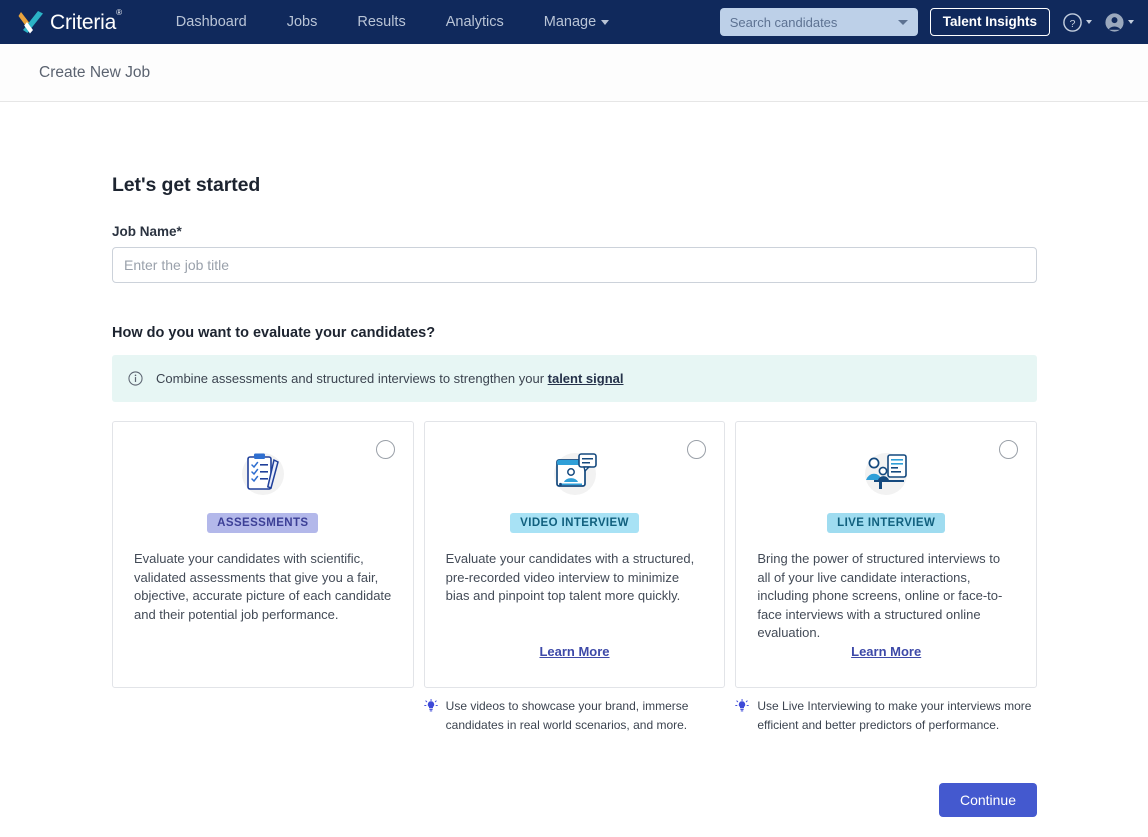 The image size is (1148, 837). What do you see at coordinates (586, 378) in the screenshot?
I see `talent-signal-link: talent signal` at bounding box center [586, 378].